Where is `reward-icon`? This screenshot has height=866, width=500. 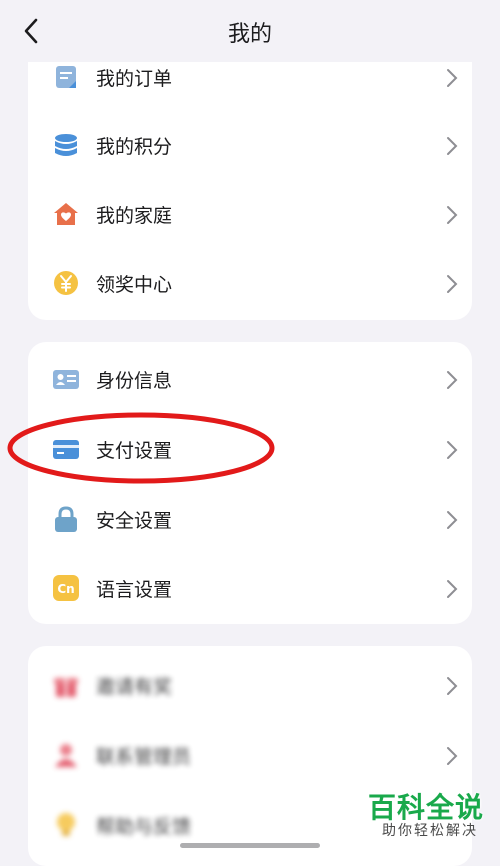 reward-icon is located at coordinates (66, 283).